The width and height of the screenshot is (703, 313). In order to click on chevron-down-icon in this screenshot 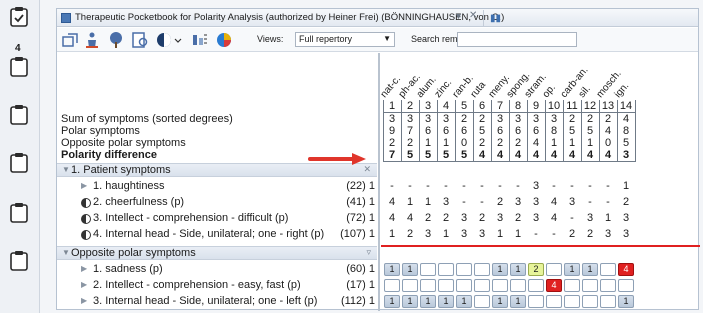, I will do `click(178, 40)`.